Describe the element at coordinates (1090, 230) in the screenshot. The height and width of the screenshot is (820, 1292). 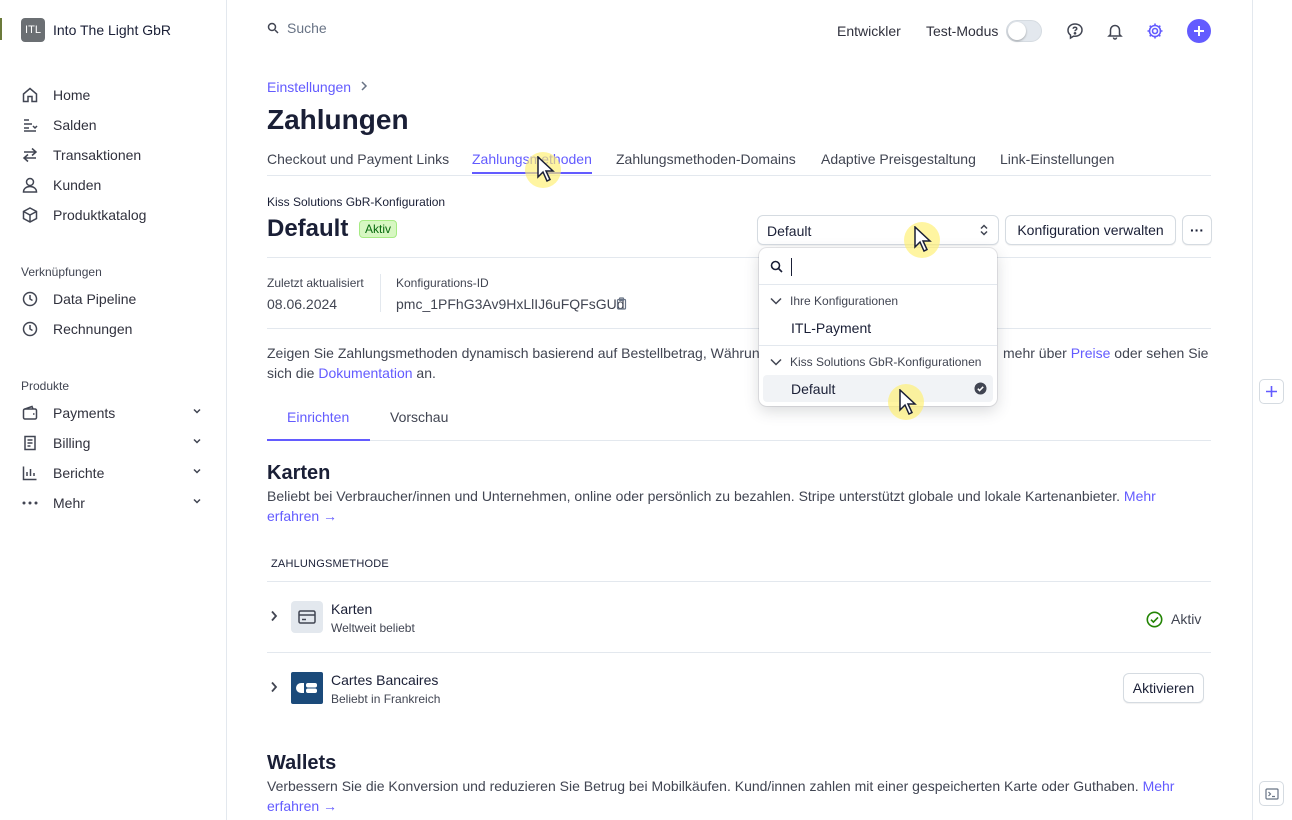
I see `manage-config-button: Konfiguration verwalten` at that location.